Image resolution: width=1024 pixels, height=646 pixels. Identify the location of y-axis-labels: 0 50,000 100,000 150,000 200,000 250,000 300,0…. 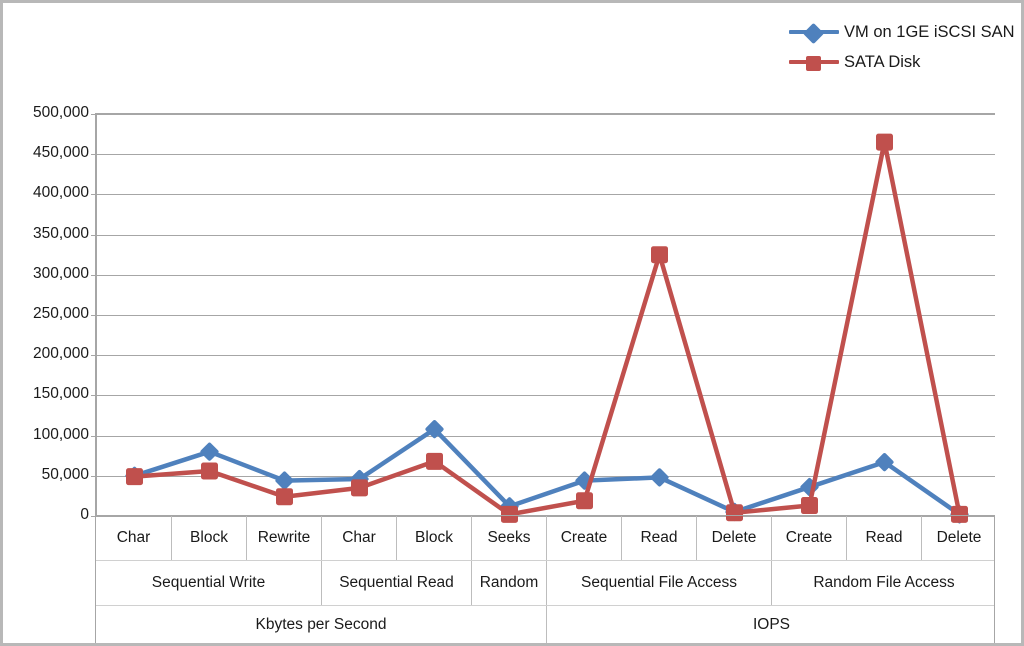
(46, 313).